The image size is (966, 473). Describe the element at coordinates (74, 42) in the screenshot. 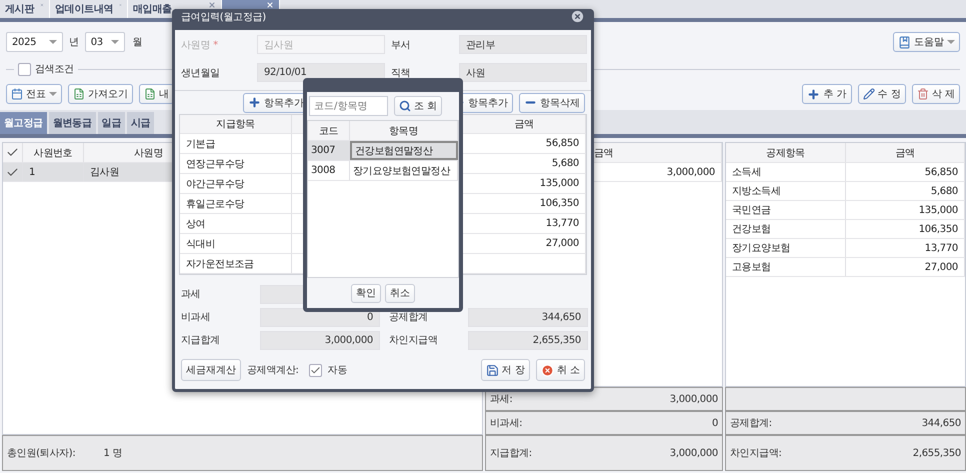

I see `year-label: 년` at that location.